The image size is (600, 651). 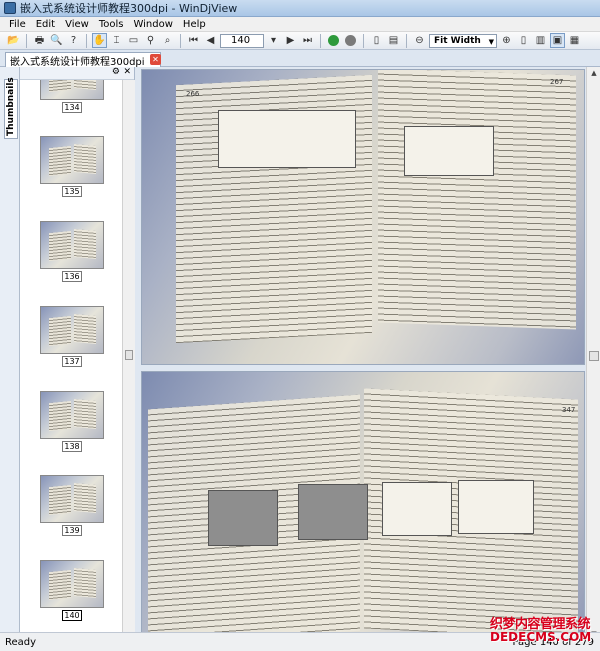 What do you see at coordinates (193, 94) in the screenshot?
I see `page-number-left: 266` at bounding box center [193, 94].